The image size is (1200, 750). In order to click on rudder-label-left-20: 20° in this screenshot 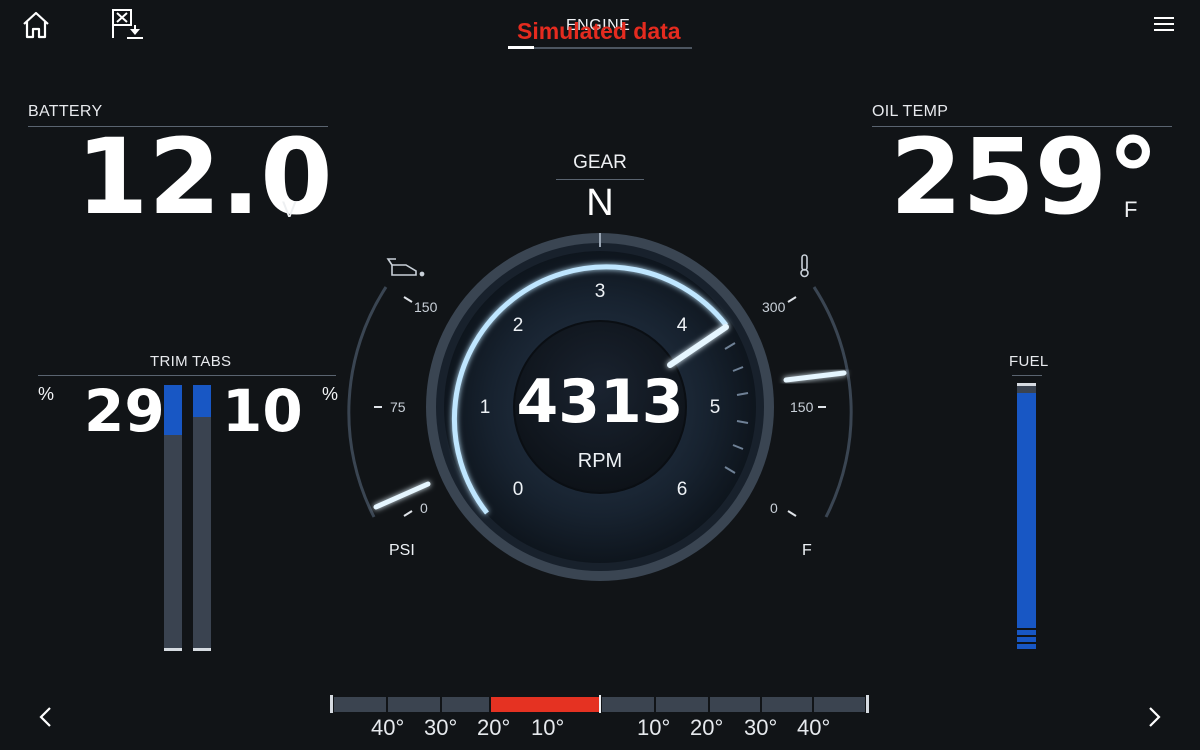, I will do `click(494, 727)`.